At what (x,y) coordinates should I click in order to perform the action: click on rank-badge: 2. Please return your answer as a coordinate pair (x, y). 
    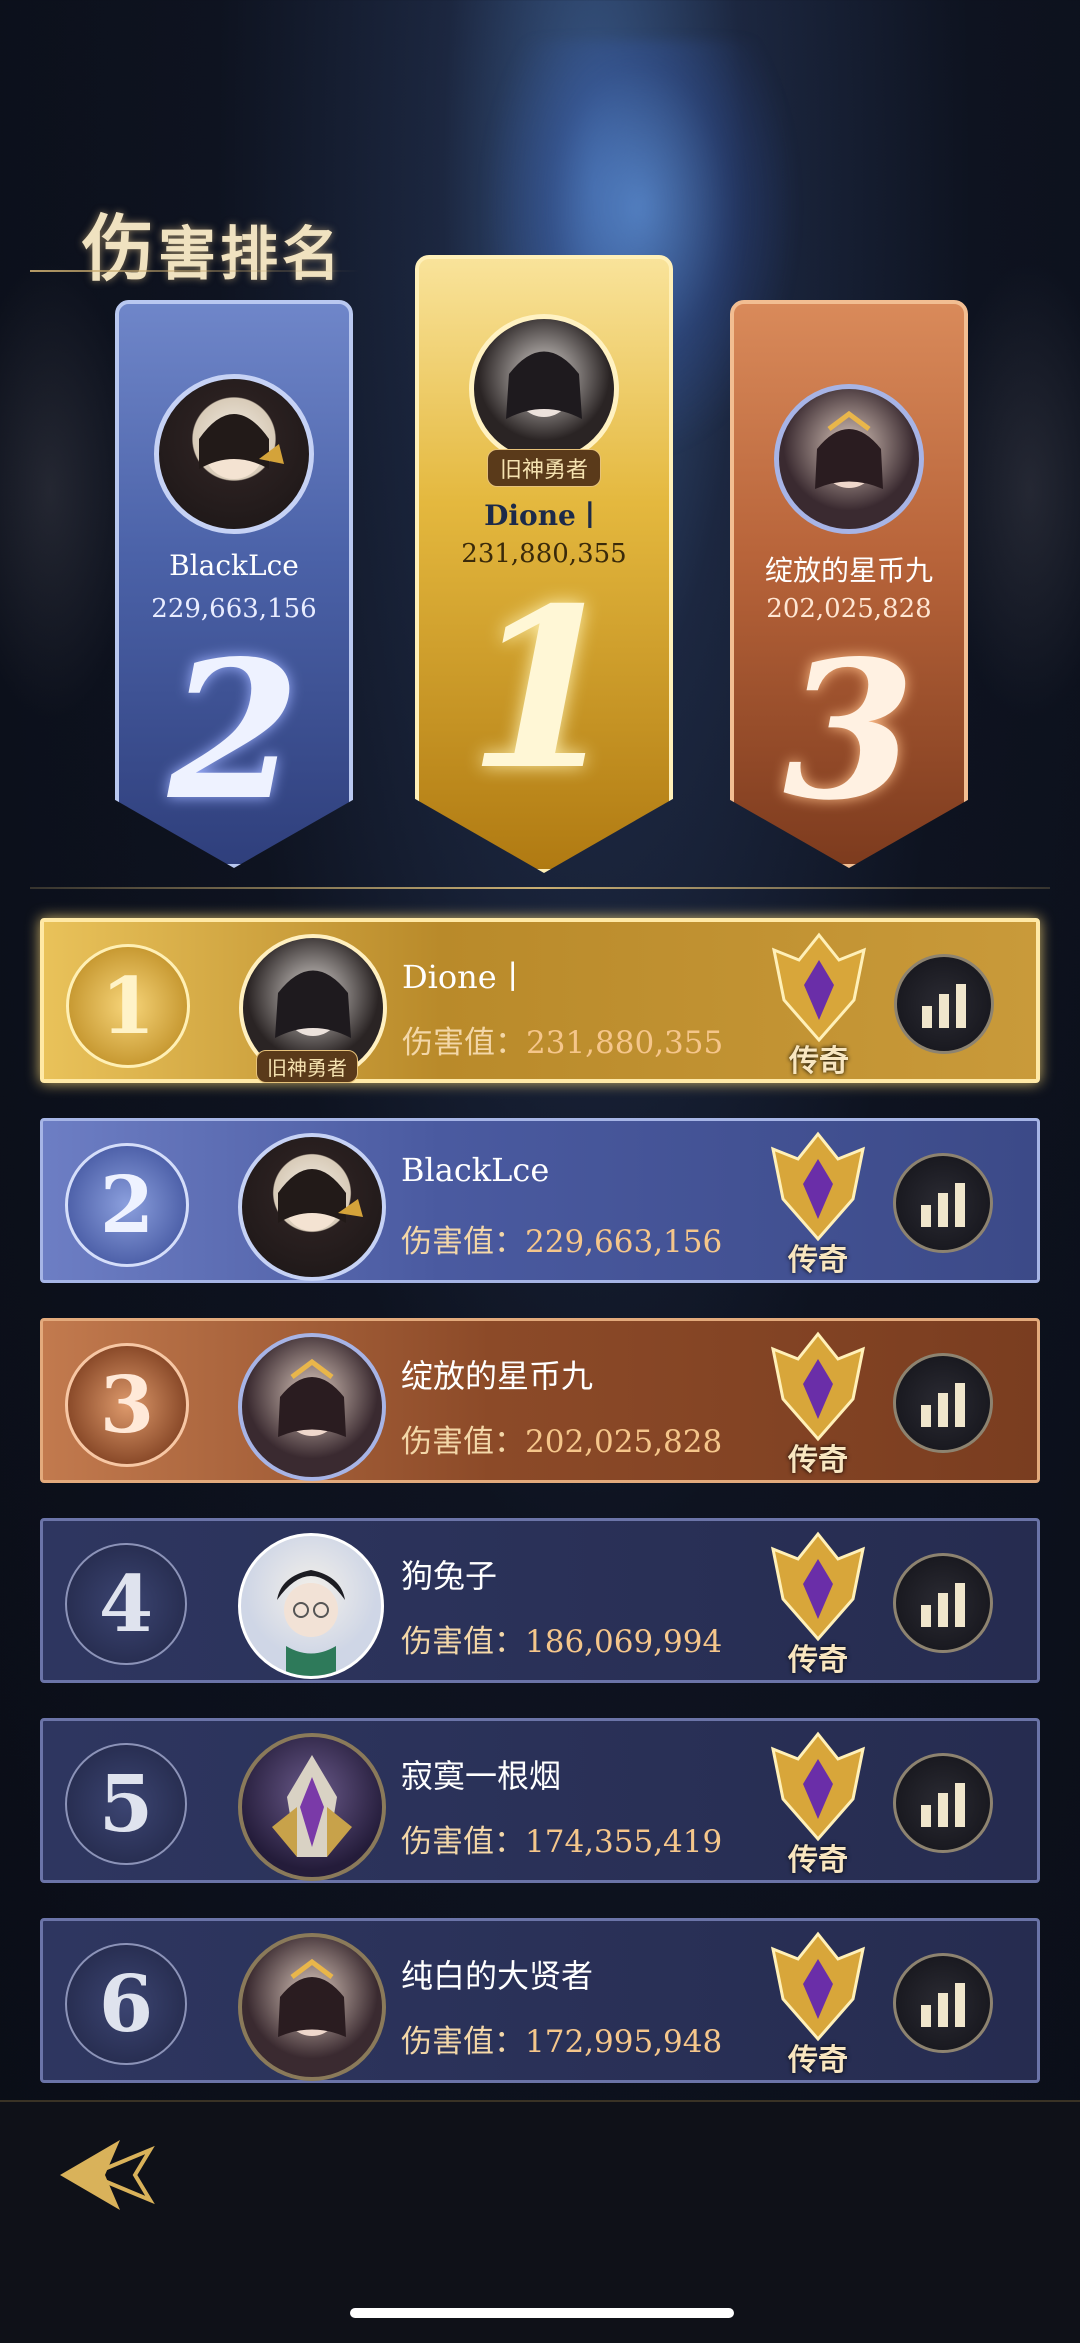
    Looking at the image, I should click on (127, 1205).